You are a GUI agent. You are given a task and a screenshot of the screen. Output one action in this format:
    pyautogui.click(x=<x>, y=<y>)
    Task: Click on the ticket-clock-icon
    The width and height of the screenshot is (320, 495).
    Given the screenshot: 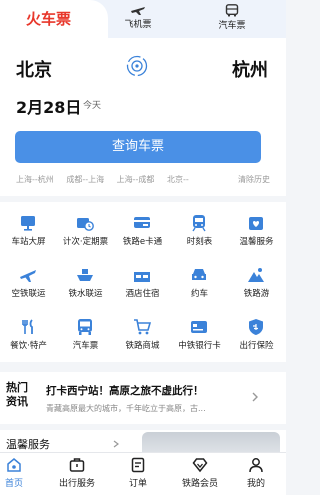 What is the action you would take?
    pyautogui.click(x=85, y=224)
    